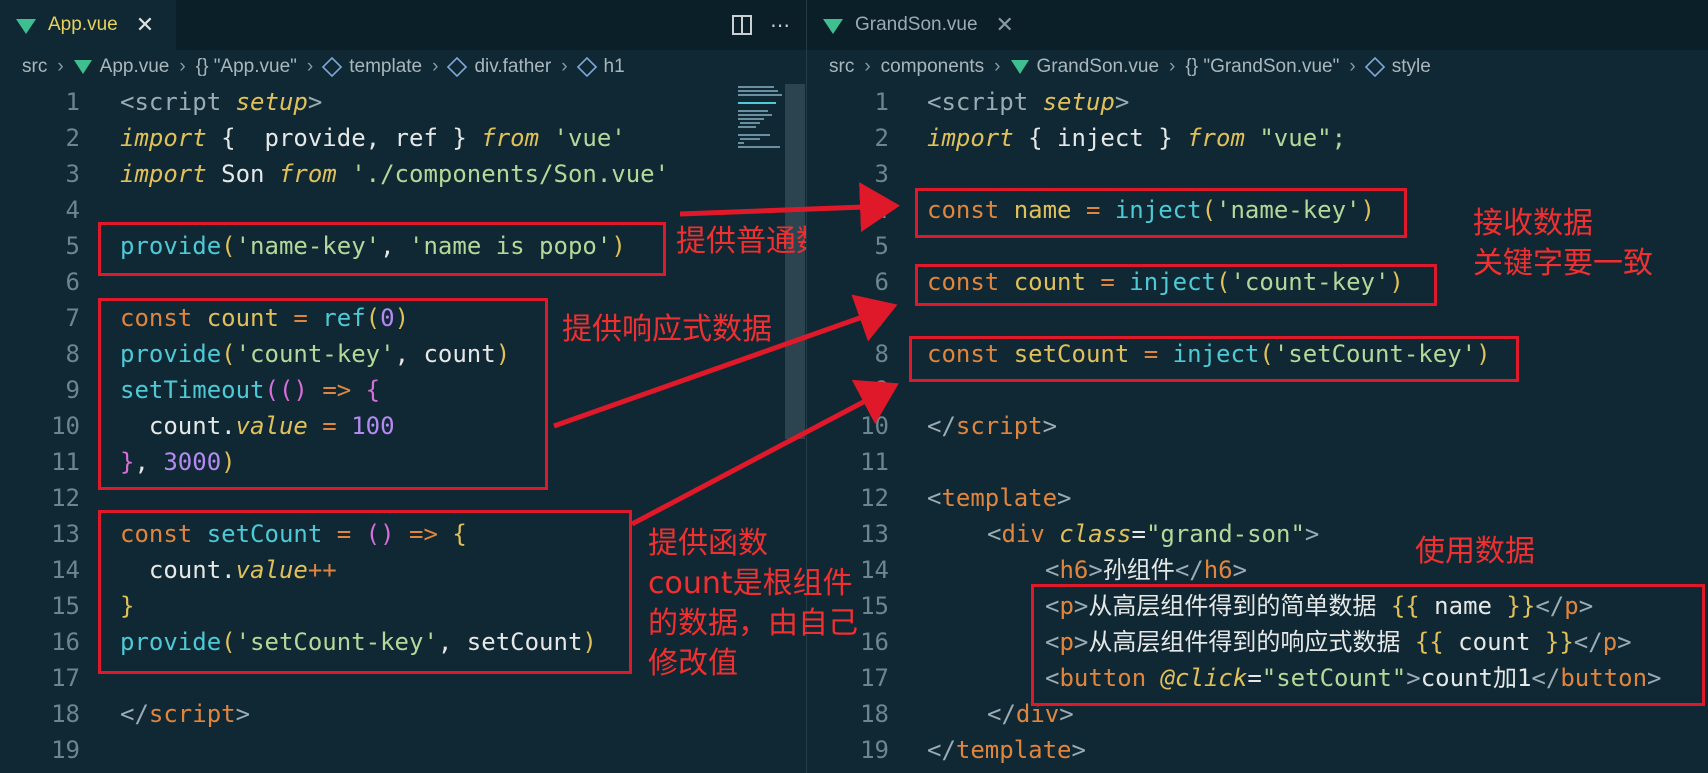 The width and height of the screenshot is (1708, 773). Describe the element at coordinates (1368, 645) in the screenshot. I see `highlight-box-template-usage` at that location.